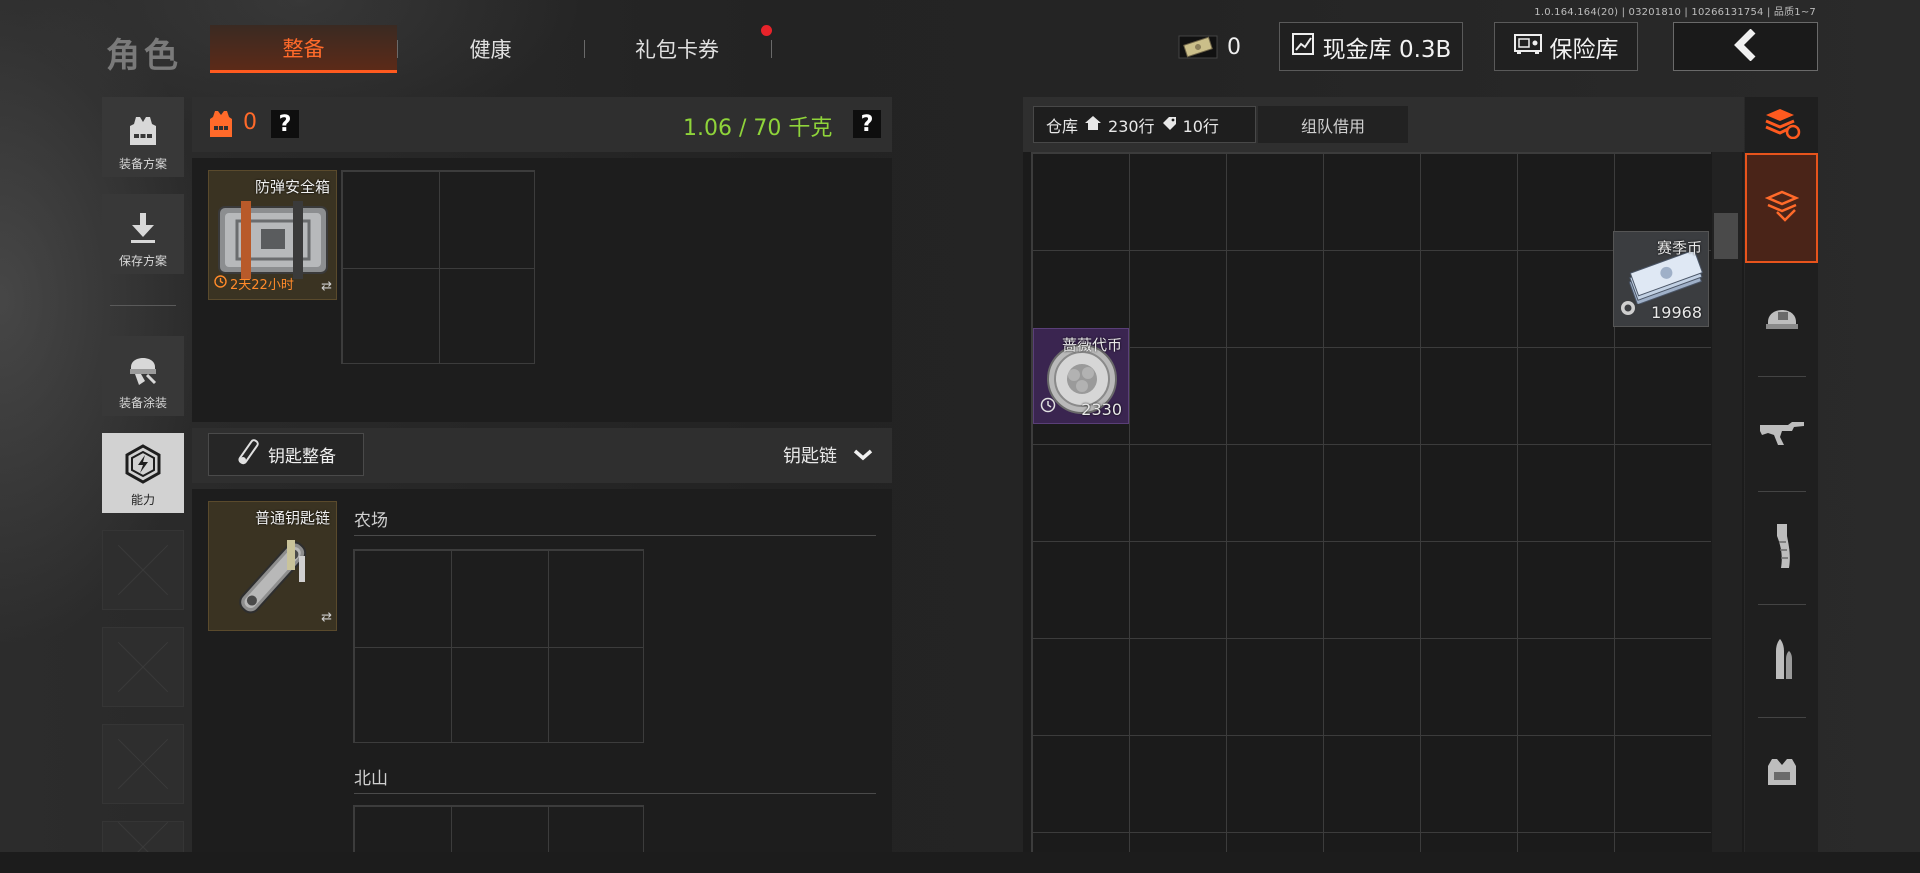  I want to click on timer-text: 2天22小时, so click(262, 285).